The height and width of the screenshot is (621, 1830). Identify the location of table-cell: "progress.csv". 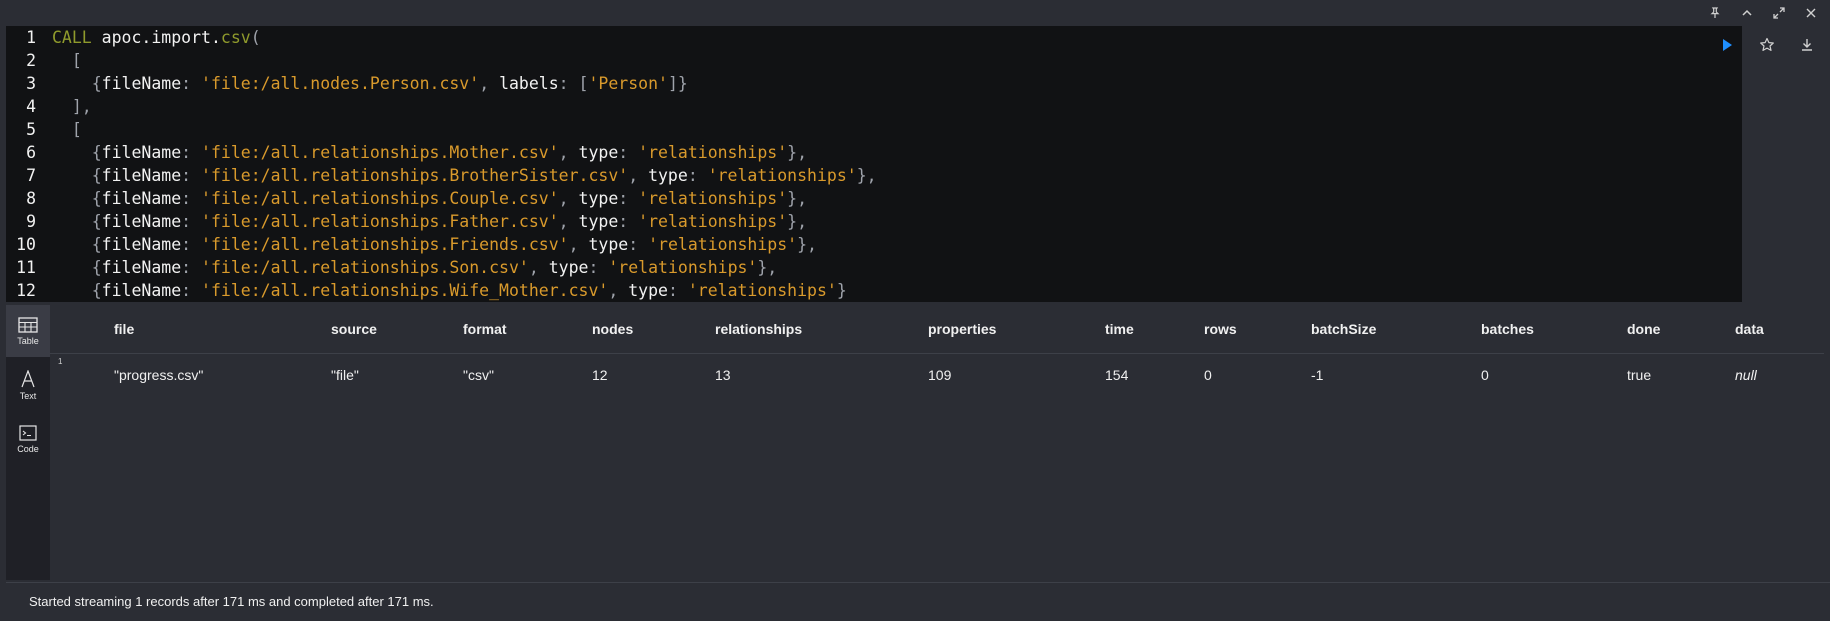
(158, 375).